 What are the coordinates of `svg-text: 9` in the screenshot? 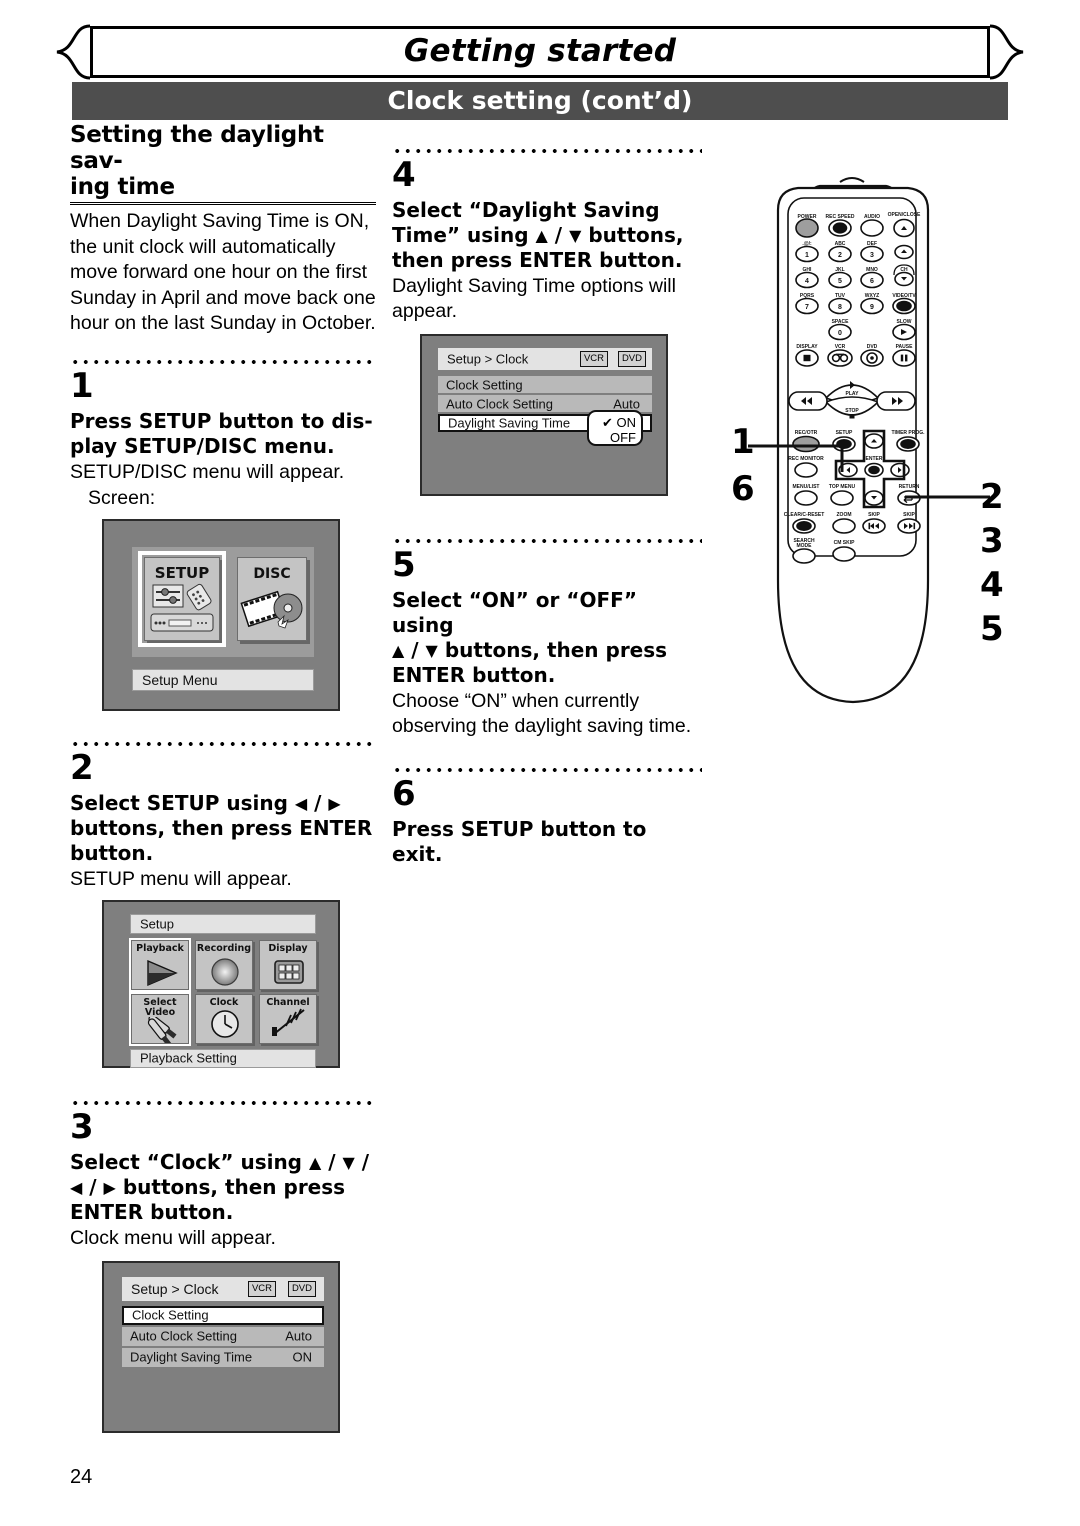 It's located at (872, 307).